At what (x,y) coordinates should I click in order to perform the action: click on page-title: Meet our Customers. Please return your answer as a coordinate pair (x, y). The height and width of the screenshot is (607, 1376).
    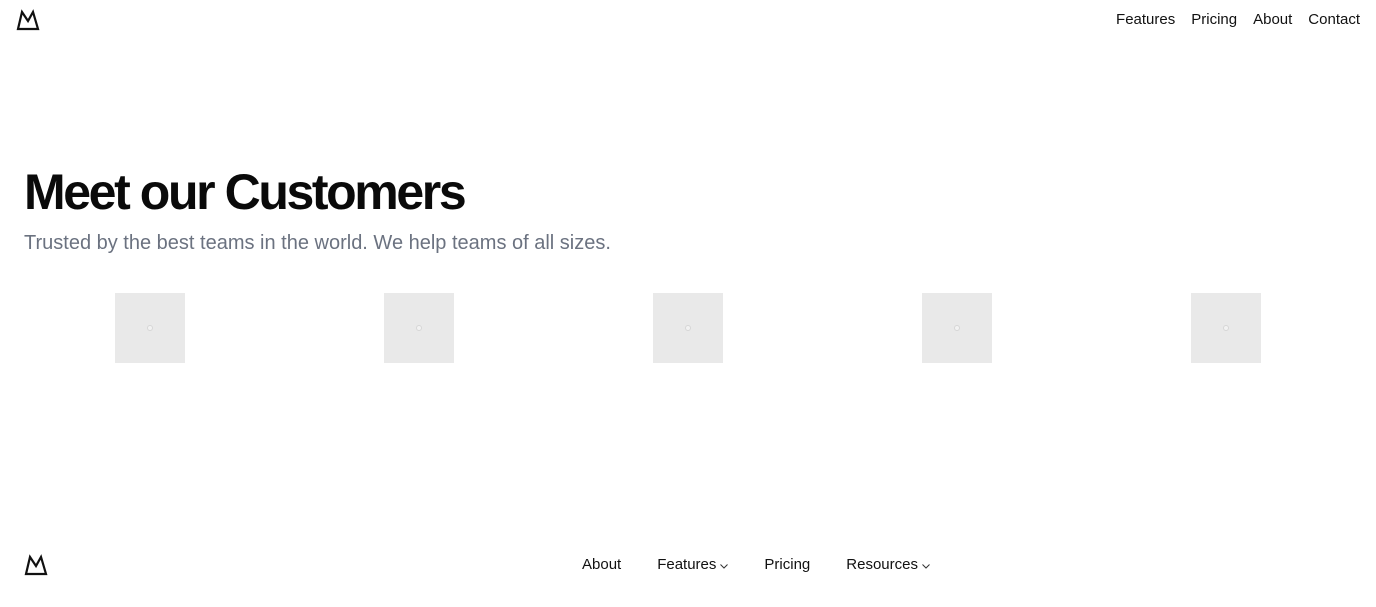
    Looking at the image, I should click on (245, 192).